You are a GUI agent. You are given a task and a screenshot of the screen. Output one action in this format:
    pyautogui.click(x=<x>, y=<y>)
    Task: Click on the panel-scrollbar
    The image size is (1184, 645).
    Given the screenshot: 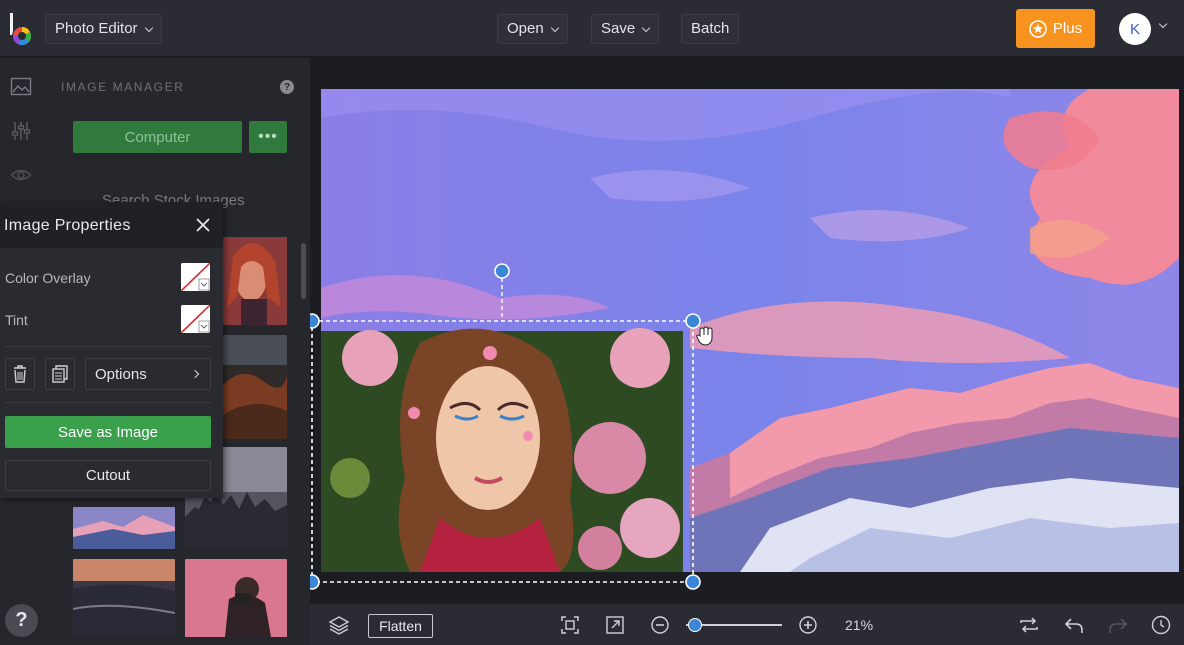 What is the action you would take?
    pyautogui.click(x=303, y=271)
    